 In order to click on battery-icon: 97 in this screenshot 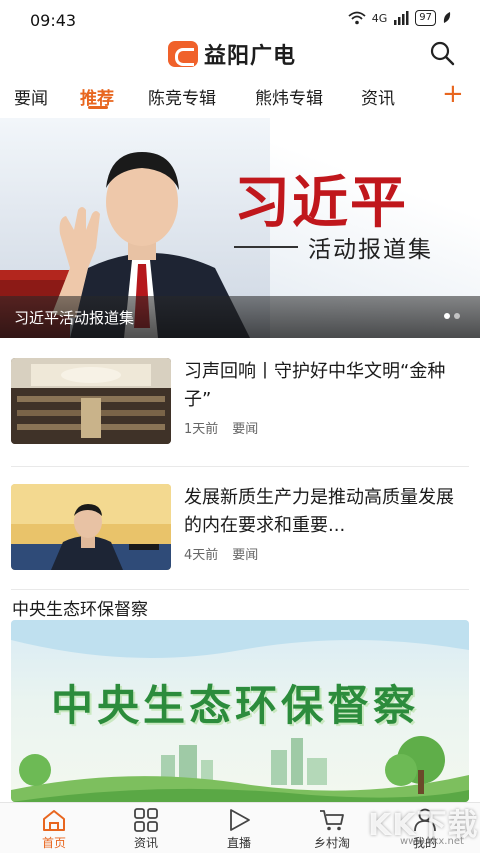, I will do `click(425, 18)`.